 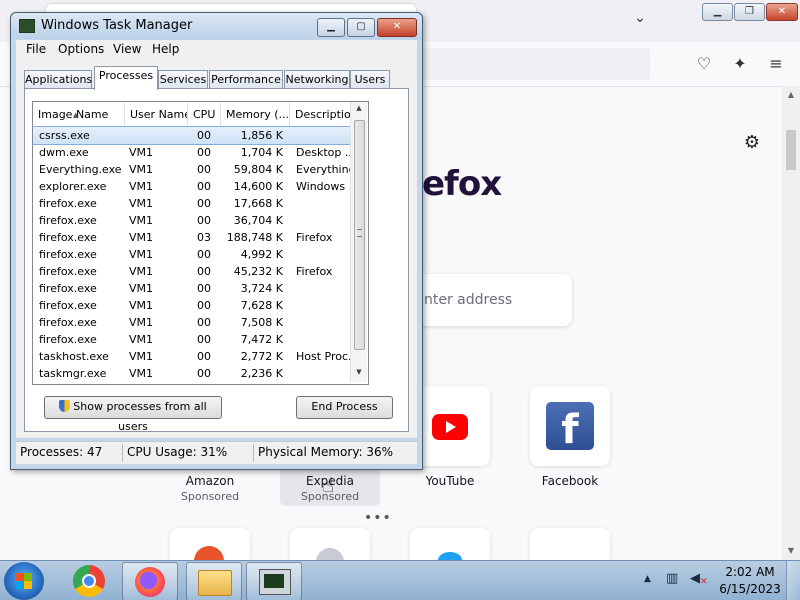 What do you see at coordinates (450, 427) in the screenshot?
I see `youtube-logo-icon` at bounding box center [450, 427].